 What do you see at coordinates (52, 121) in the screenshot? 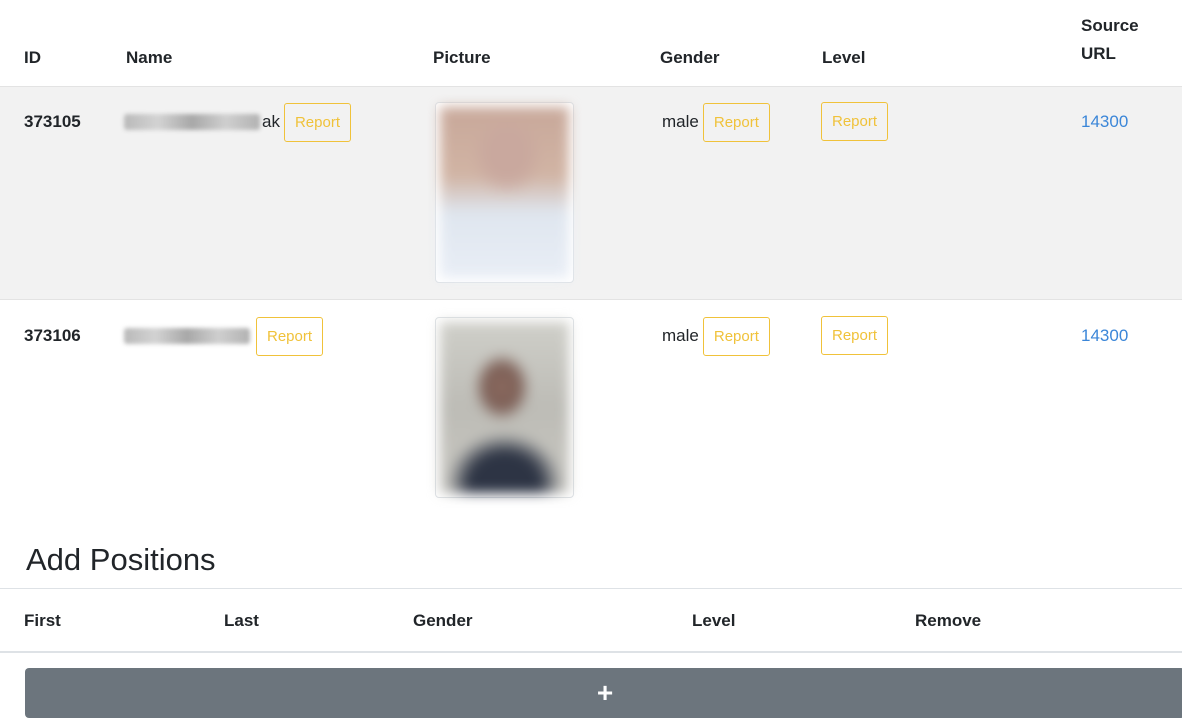
I see `row-id: 373105` at bounding box center [52, 121].